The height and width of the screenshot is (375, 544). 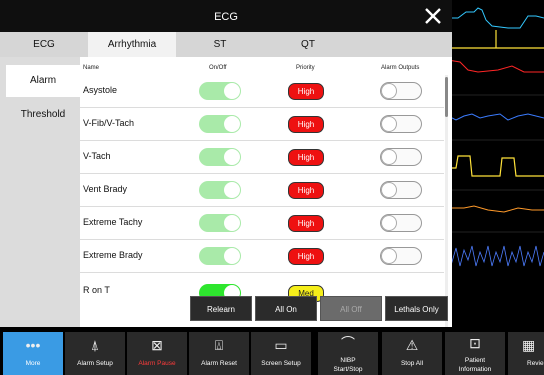 I want to click on alarm-reset-icon: ⍍, so click(x=219, y=345).